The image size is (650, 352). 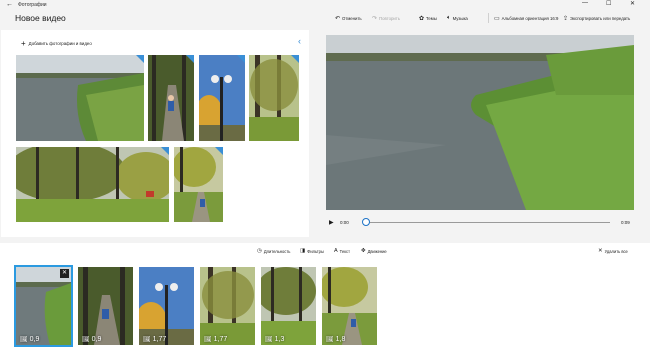 I want to click on storyboard-card: 🖼︎ 1,3, so click(x=288, y=306).